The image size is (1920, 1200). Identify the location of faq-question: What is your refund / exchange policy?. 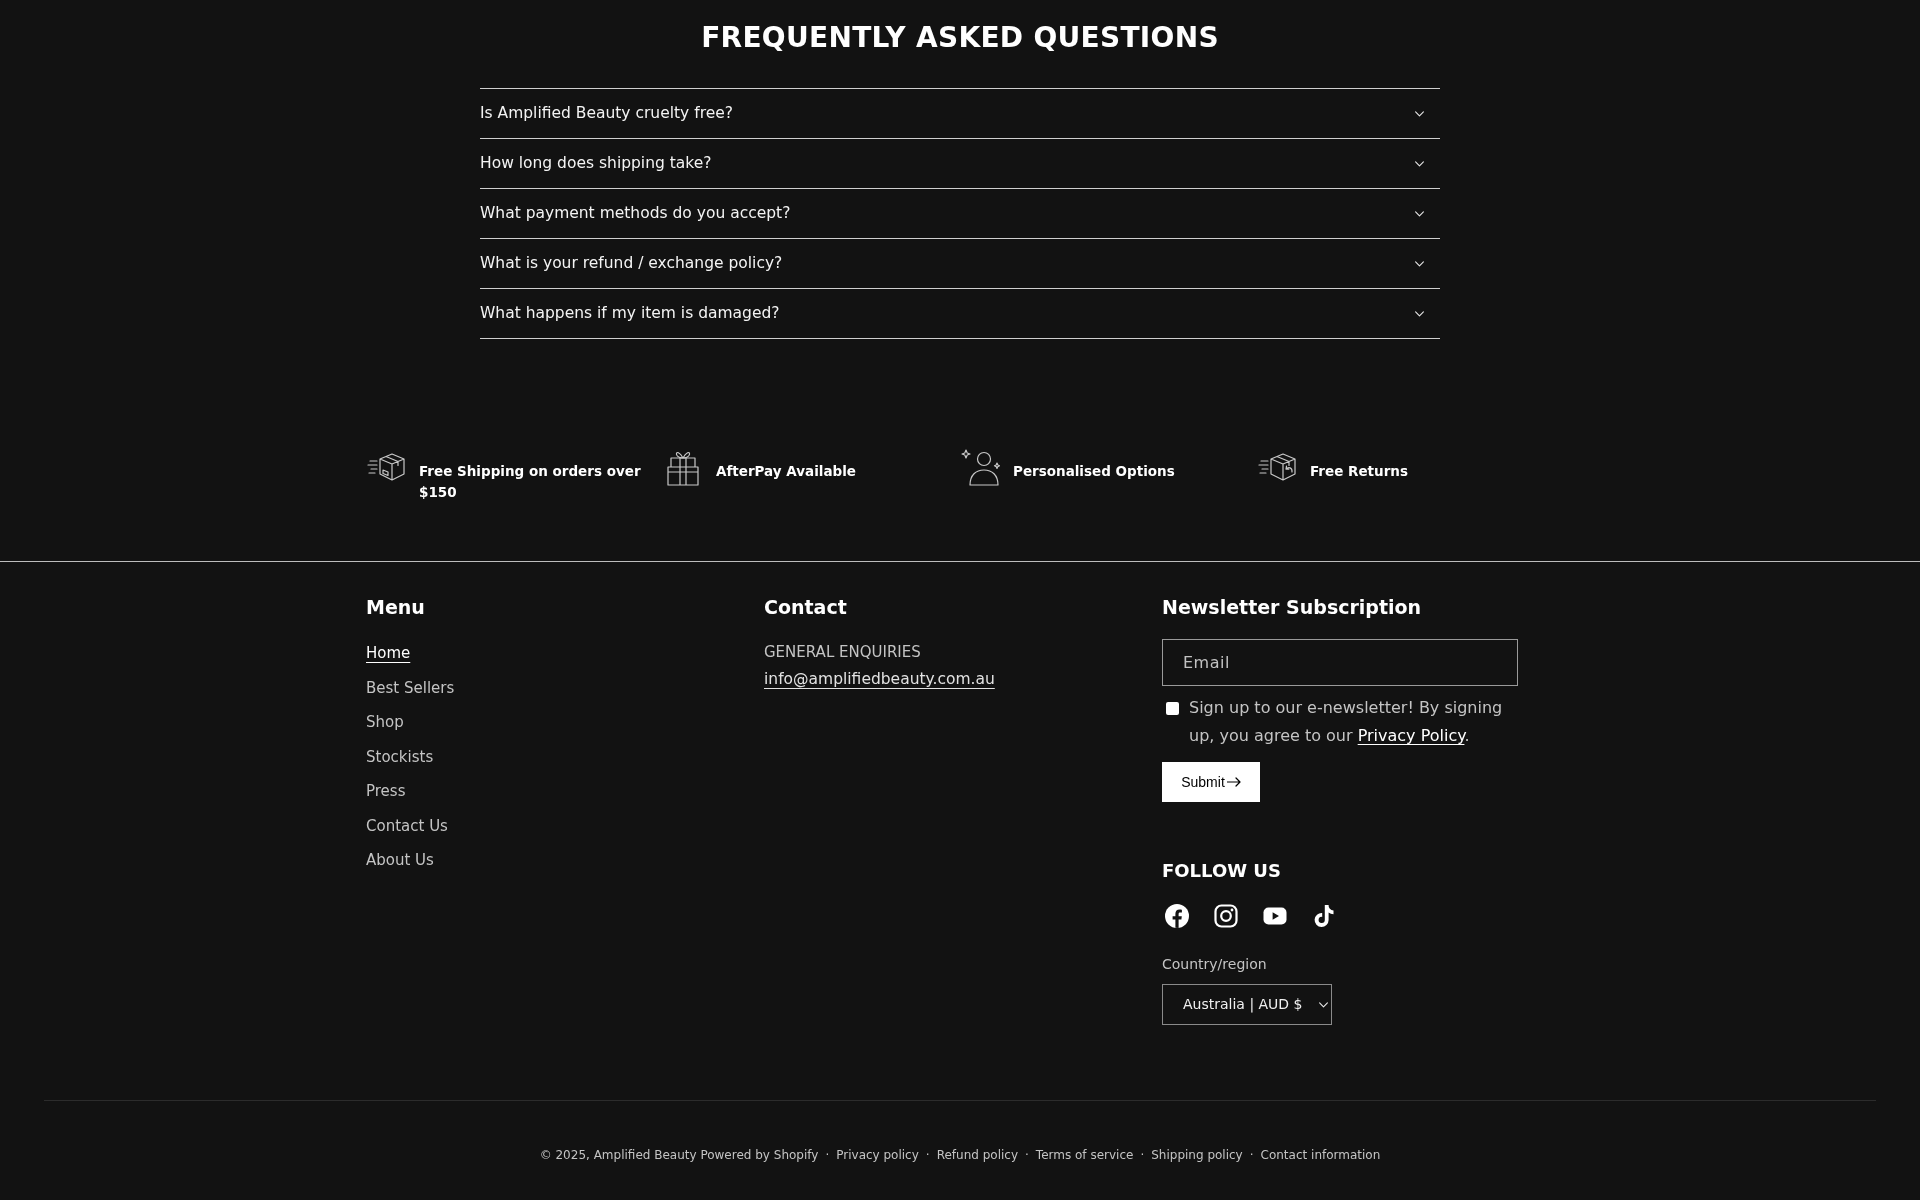
(960, 263).